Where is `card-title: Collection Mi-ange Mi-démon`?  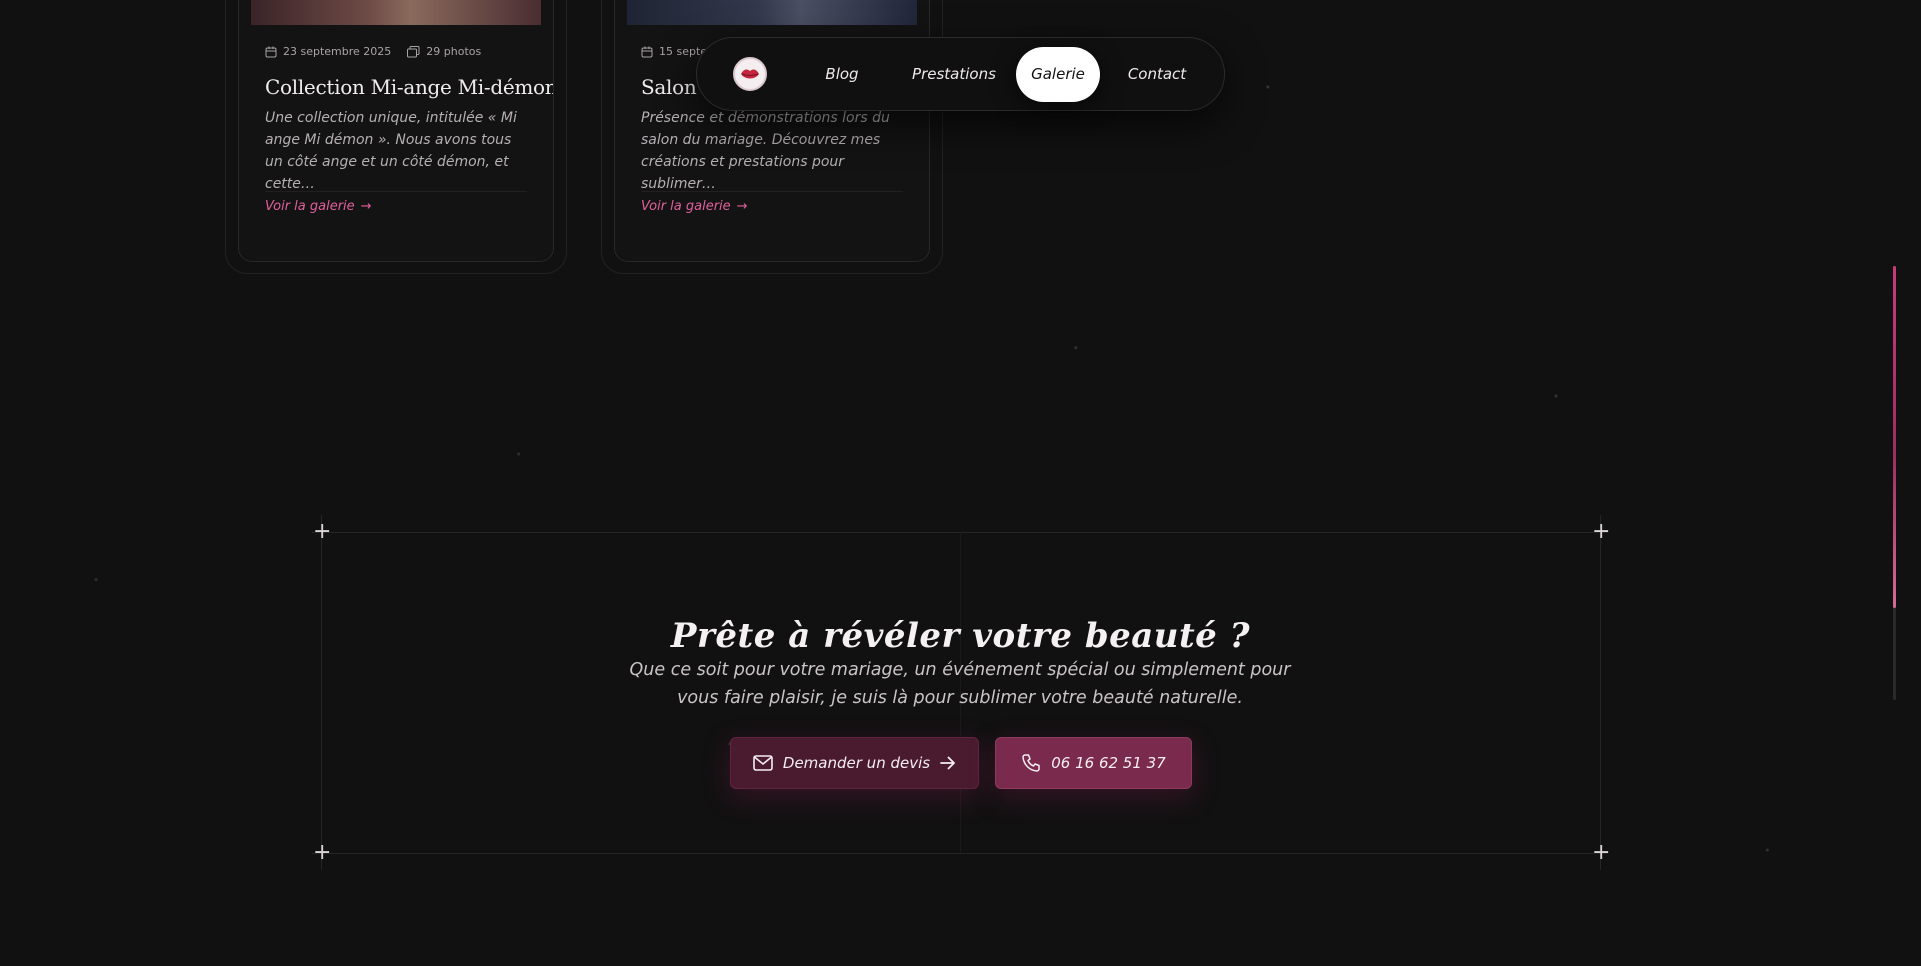
card-title: Collection Mi-ange Mi-démon is located at coordinates (409, 87).